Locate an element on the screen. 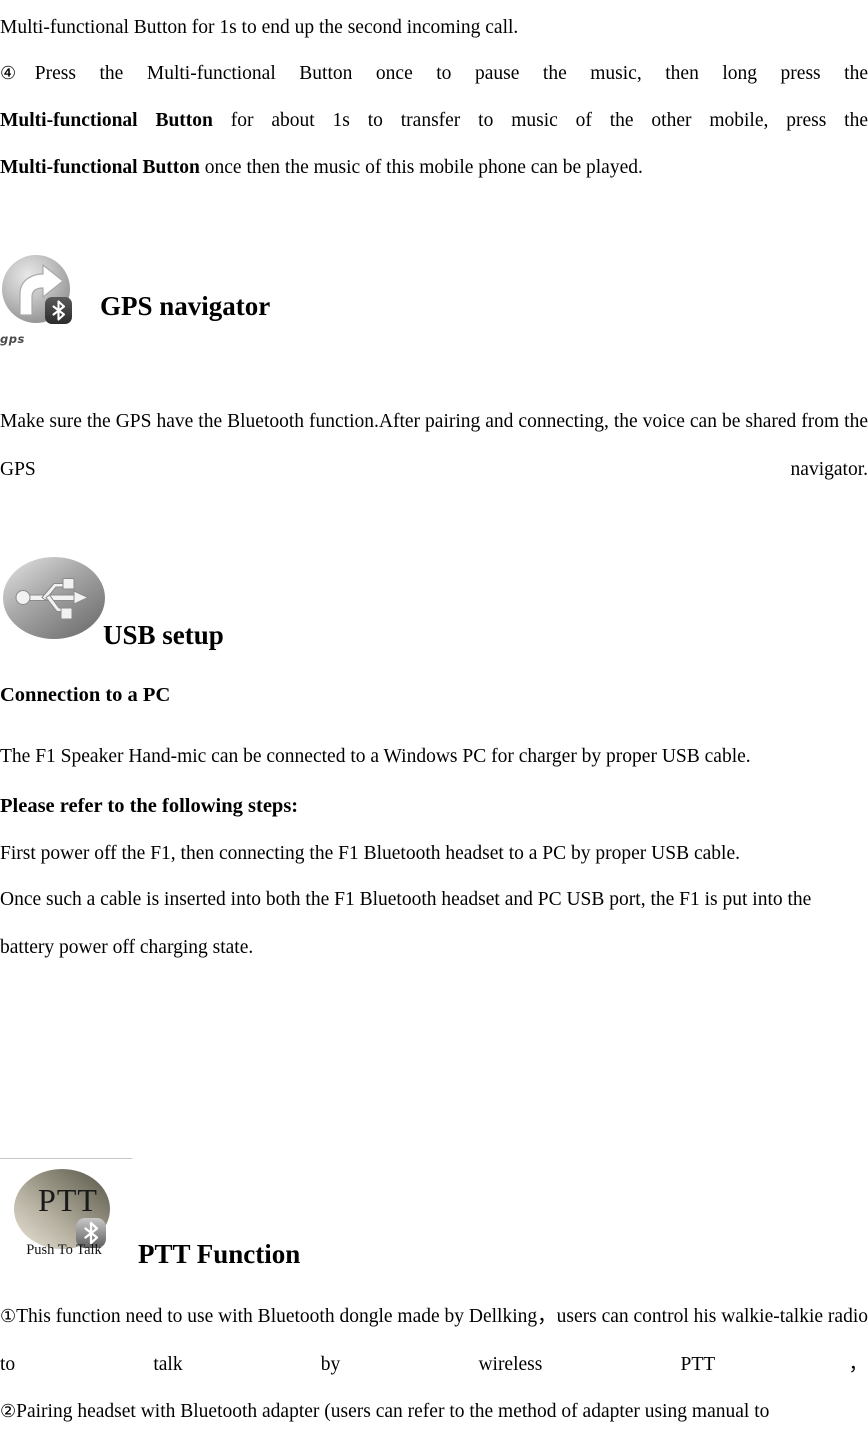 The image size is (868, 1436). bold-multi-functional-button-1: Multi-functional Button is located at coordinates (106, 120).